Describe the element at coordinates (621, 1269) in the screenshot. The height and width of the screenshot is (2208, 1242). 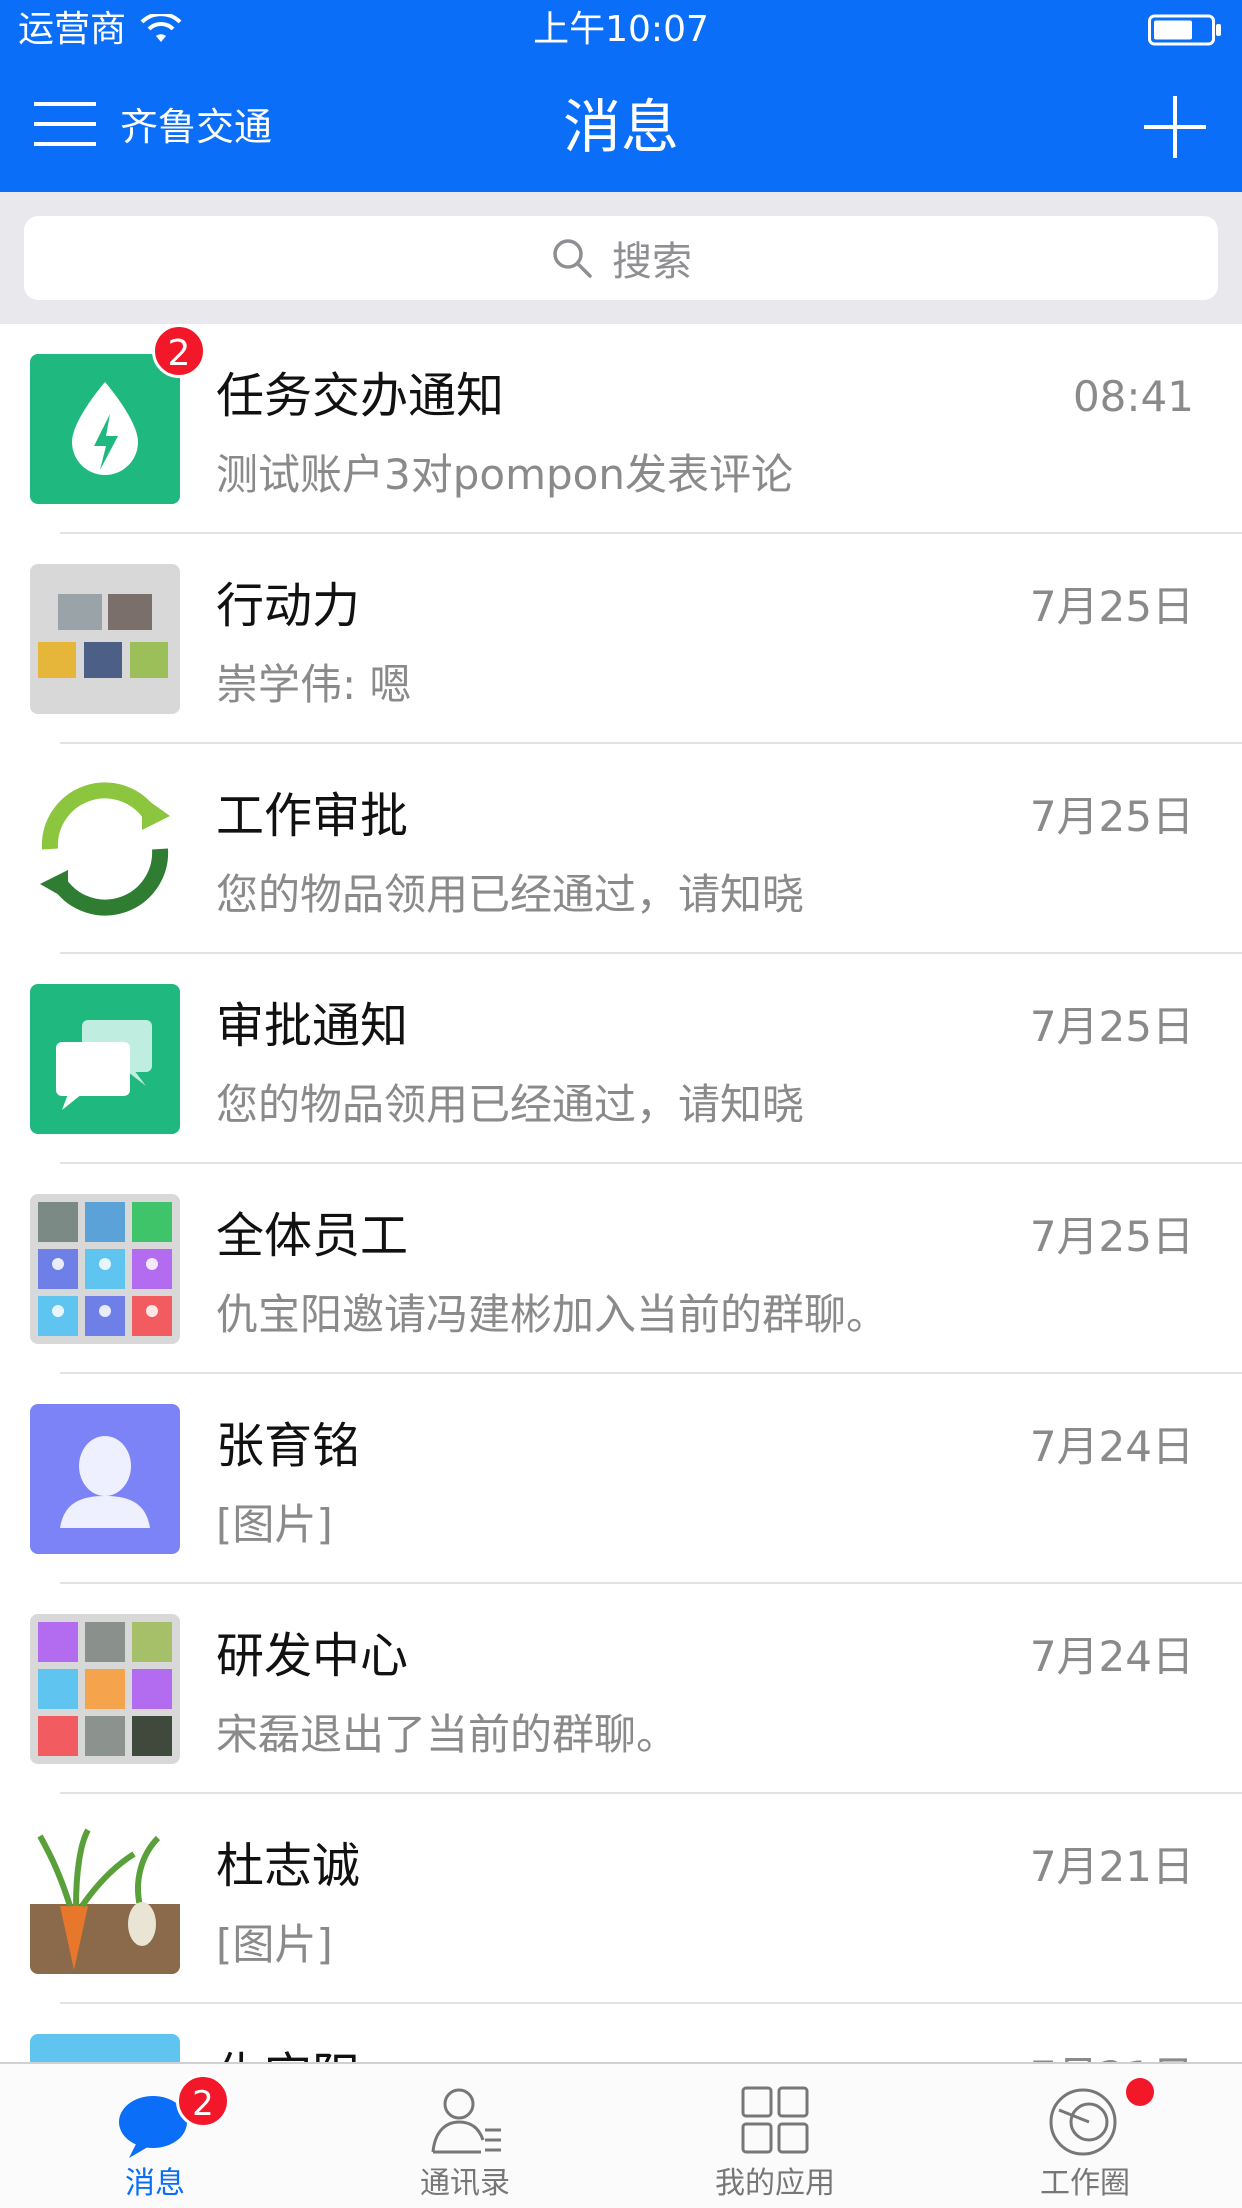
I see `conversation-item-all-staff: 全体员工 7月25日 仇宝阳邀请冯建彬加入当前的群聊。` at that location.